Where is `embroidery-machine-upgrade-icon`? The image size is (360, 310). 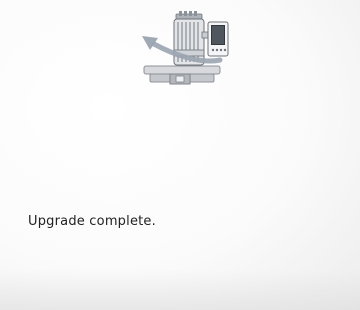
embroidery-machine-upgrade-icon is located at coordinates (185, 48).